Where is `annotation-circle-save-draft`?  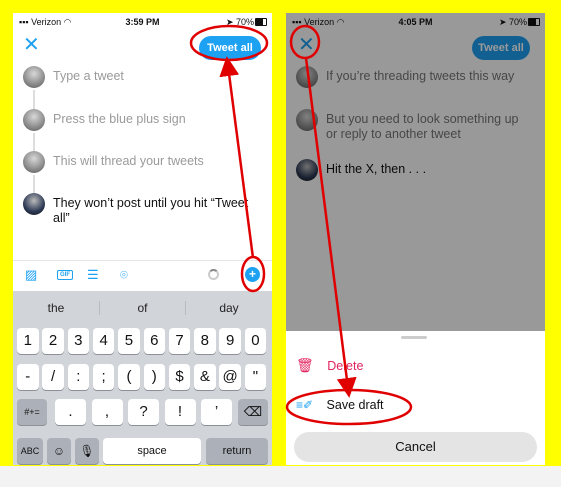
annotation-circle-save-draft is located at coordinates (349, 407).